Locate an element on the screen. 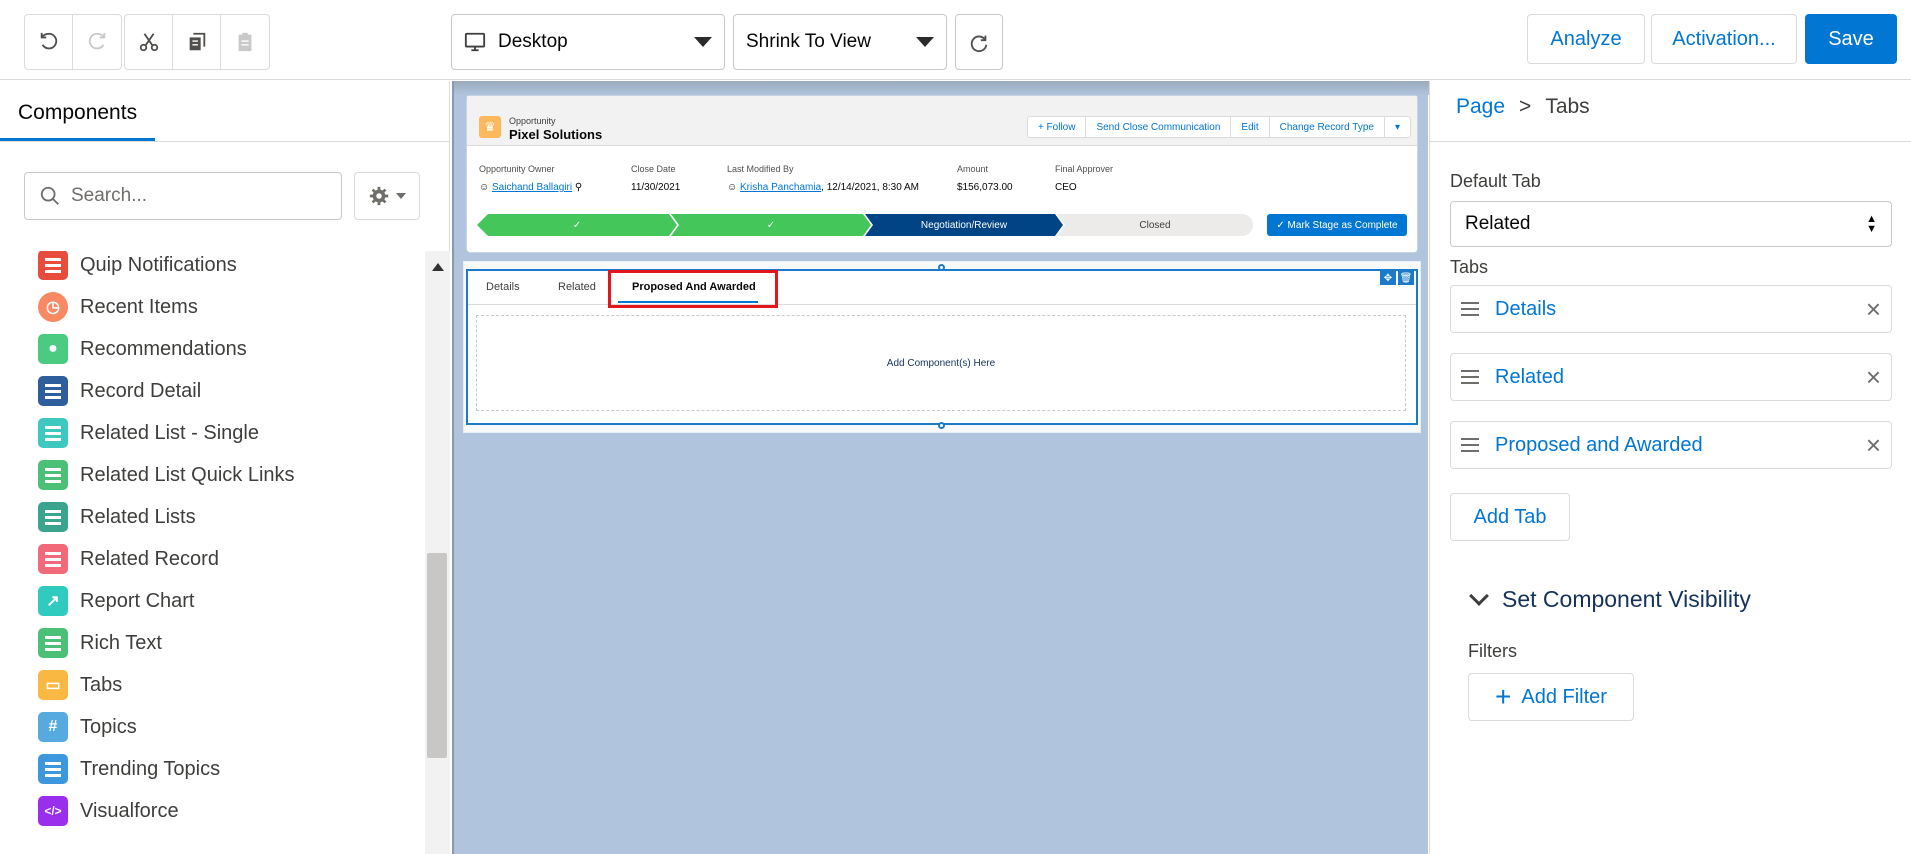  add-filter-button: + Add Filter is located at coordinates (1551, 697).